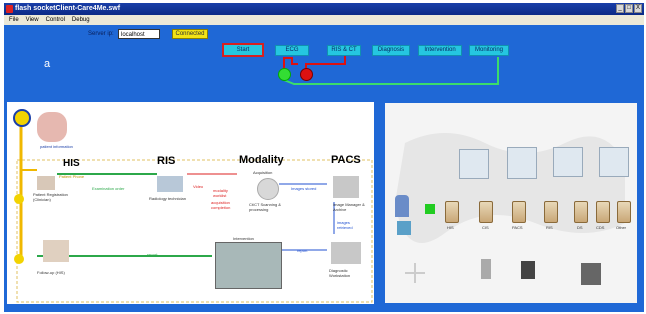  What do you see at coordinates (56, 251) in the screenshot?
I see `follow-up-photo` at bounding box center [56, 251].